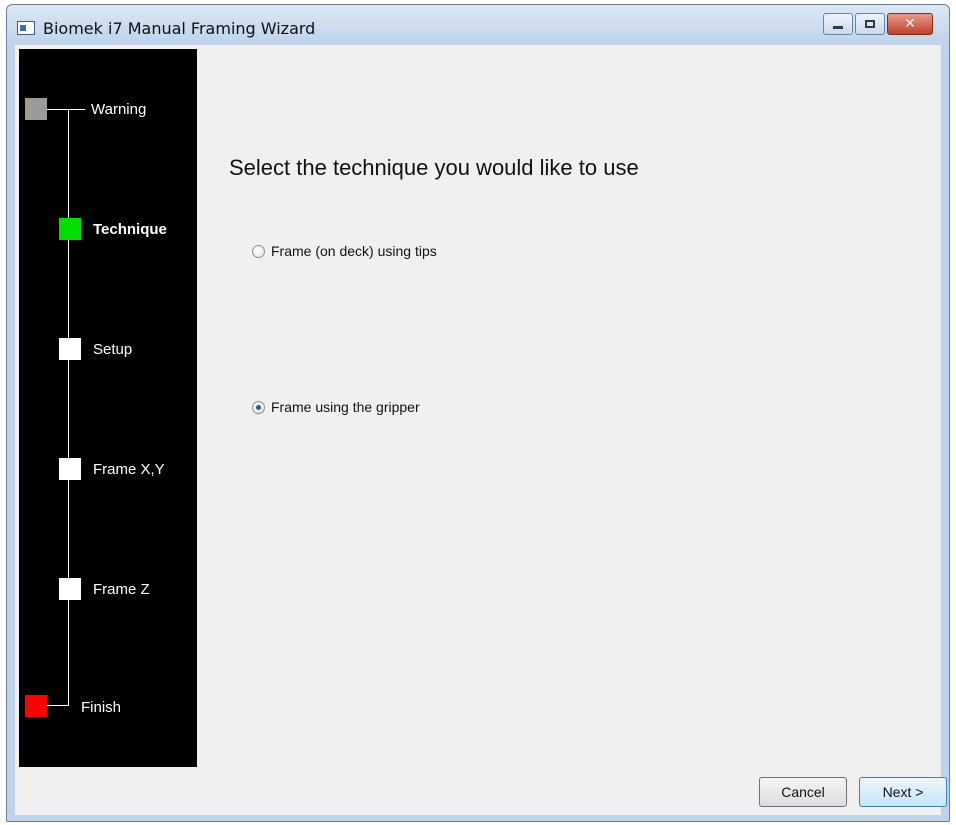 This screenshot has height=825, width=956. Describe the element at coordinates (121, 589) in the screenshot. I see `step-label-frame-z: Frame Z` at that location.